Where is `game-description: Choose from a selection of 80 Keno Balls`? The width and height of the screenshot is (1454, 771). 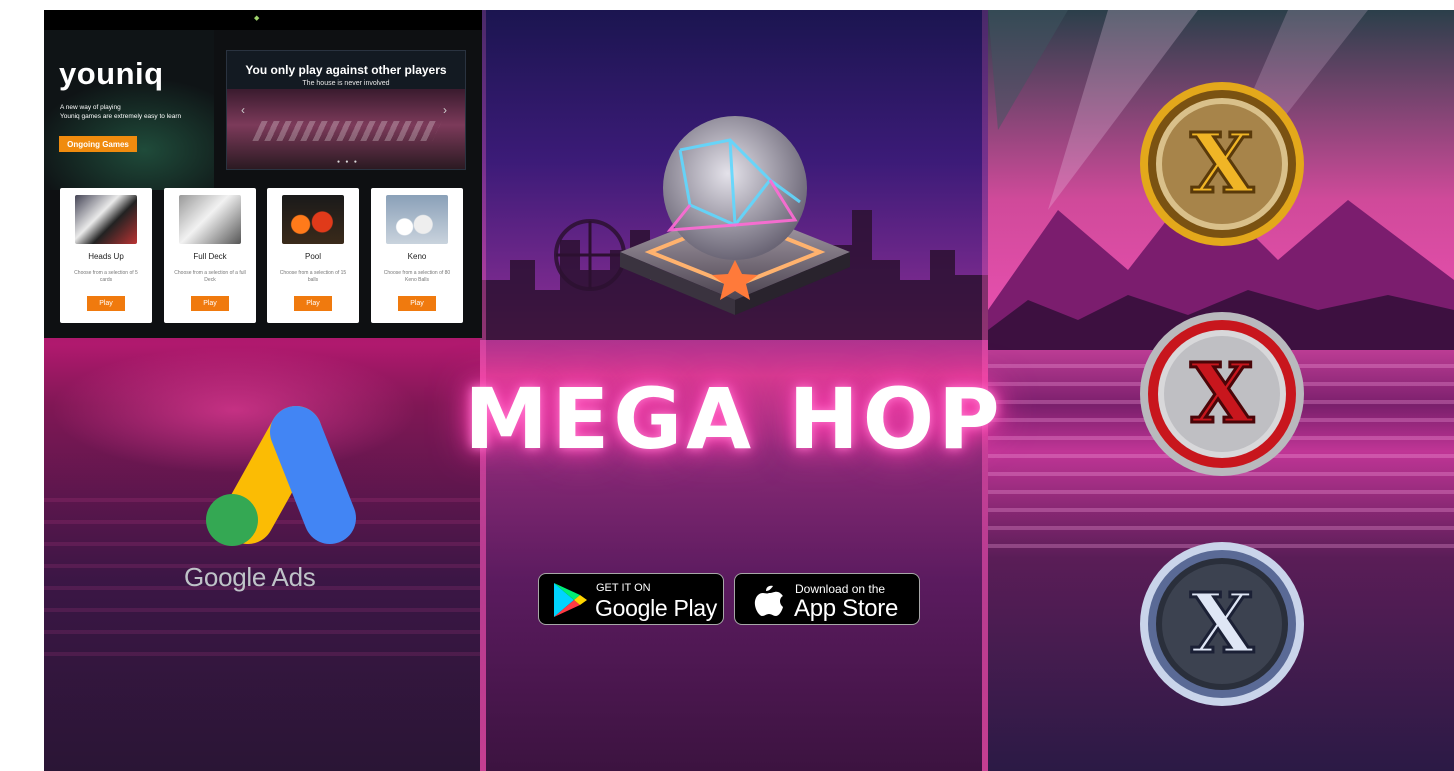
game-description: Choose from a selection of 80 Keno Balls is located at coordinates (417, 276).